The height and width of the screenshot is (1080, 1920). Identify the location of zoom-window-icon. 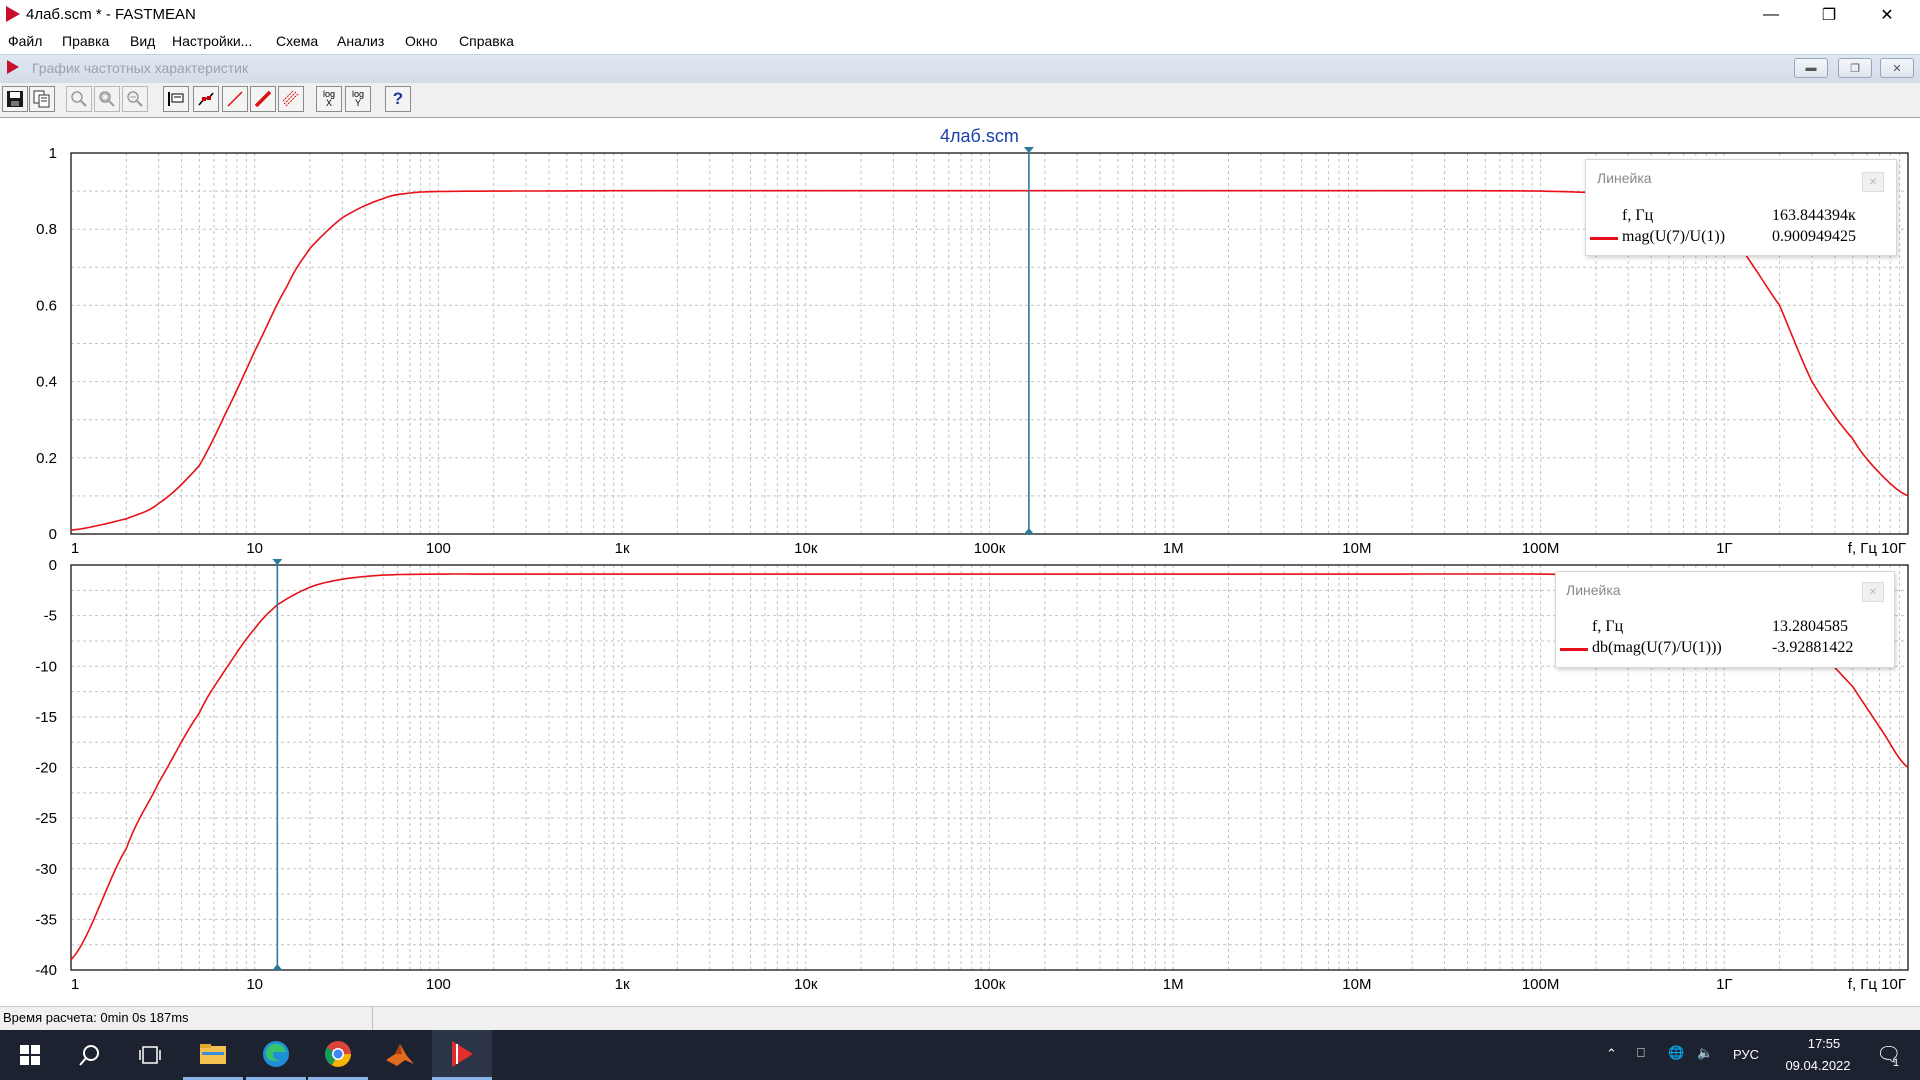
(107, 99).